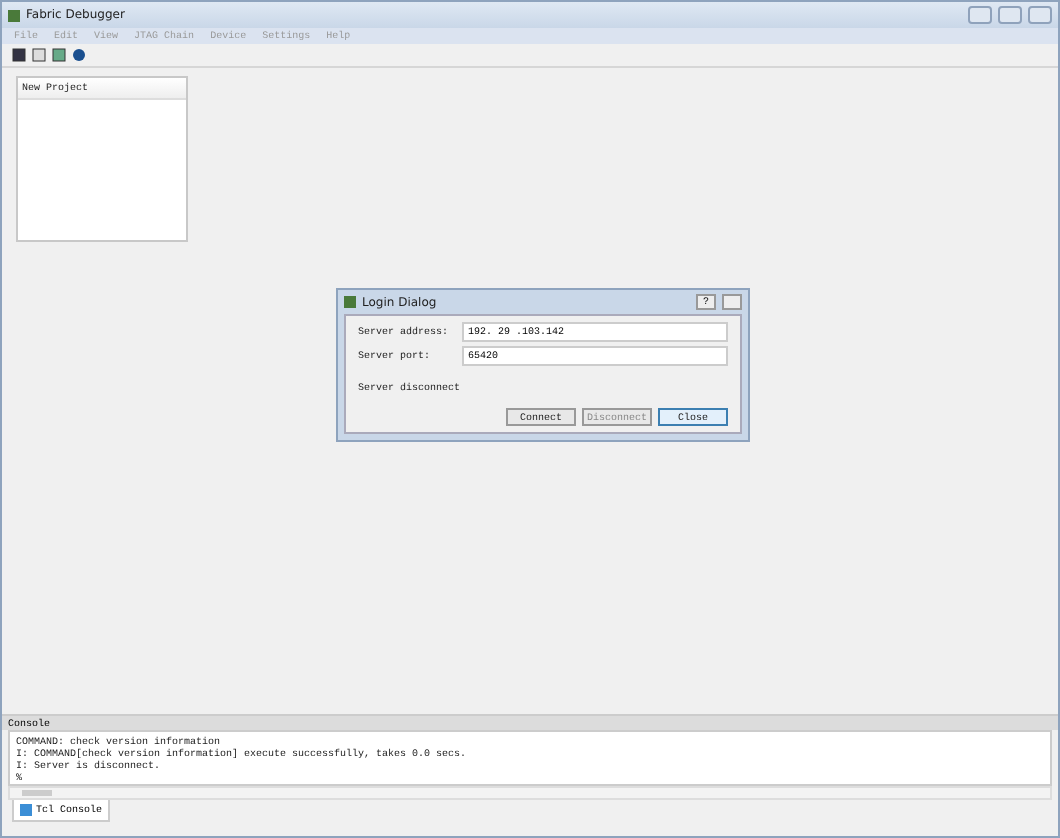 This screenshot has height=838, width=1060. What do you see at coordinates (1010, 15) in the screenshot?
I see `maximize-button` at bounding box center [1010, 15].